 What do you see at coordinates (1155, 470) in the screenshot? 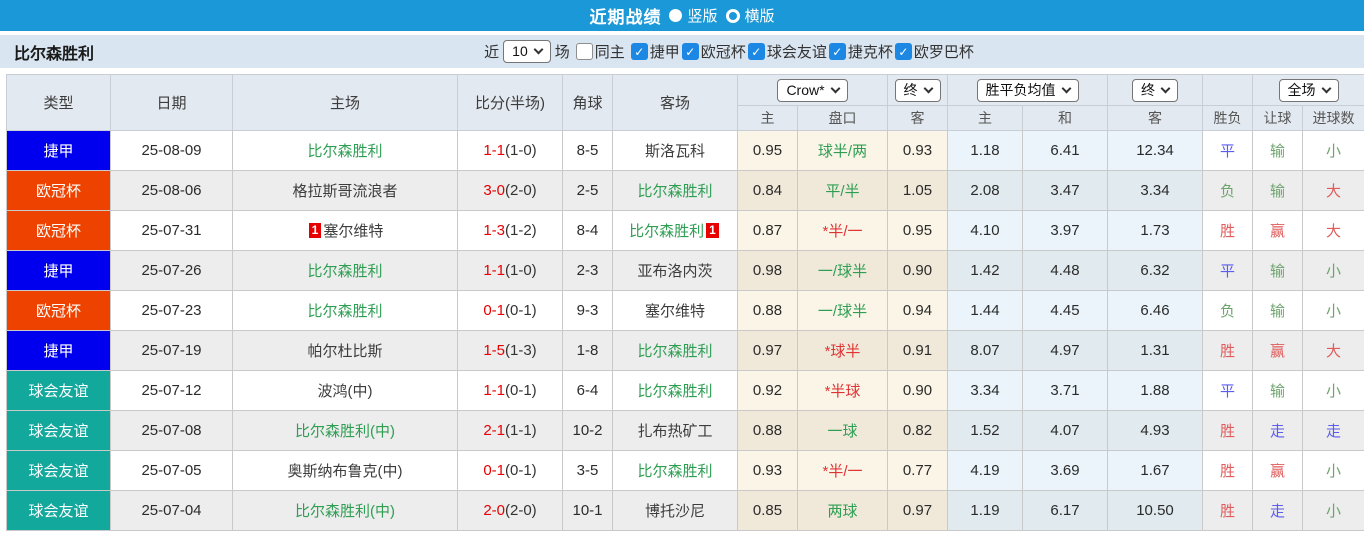
I see `mean-away: 1.67` at bounding box center [1155, 470].